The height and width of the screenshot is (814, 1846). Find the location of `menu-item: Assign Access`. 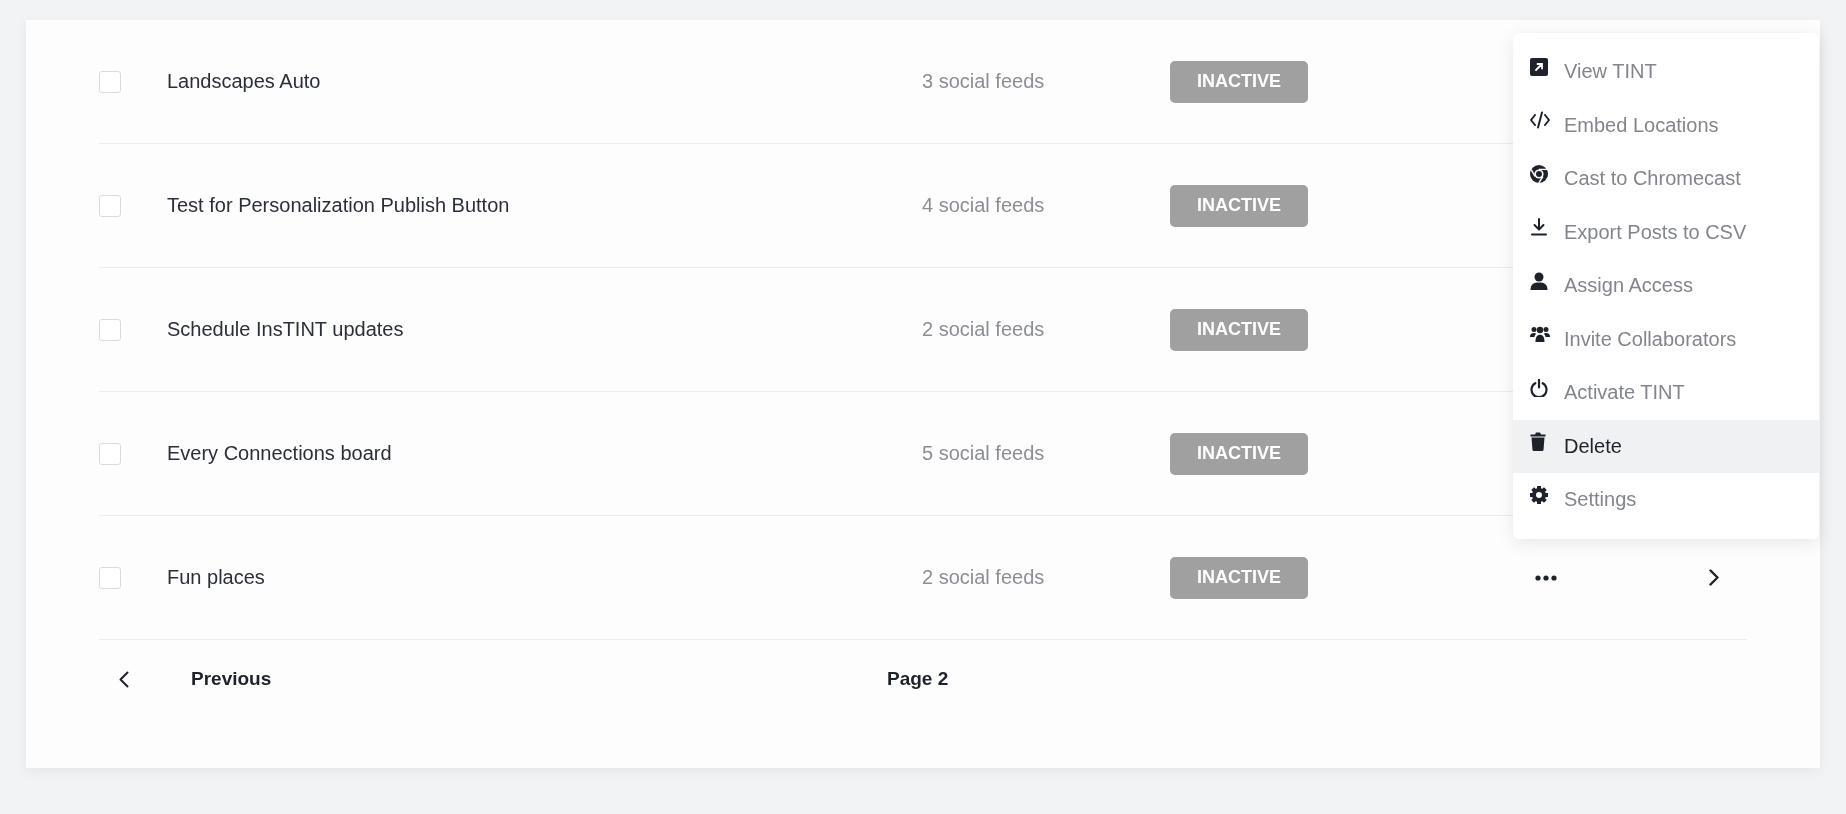

menu-item: Assign Access is located at coordinates (1666, 286).